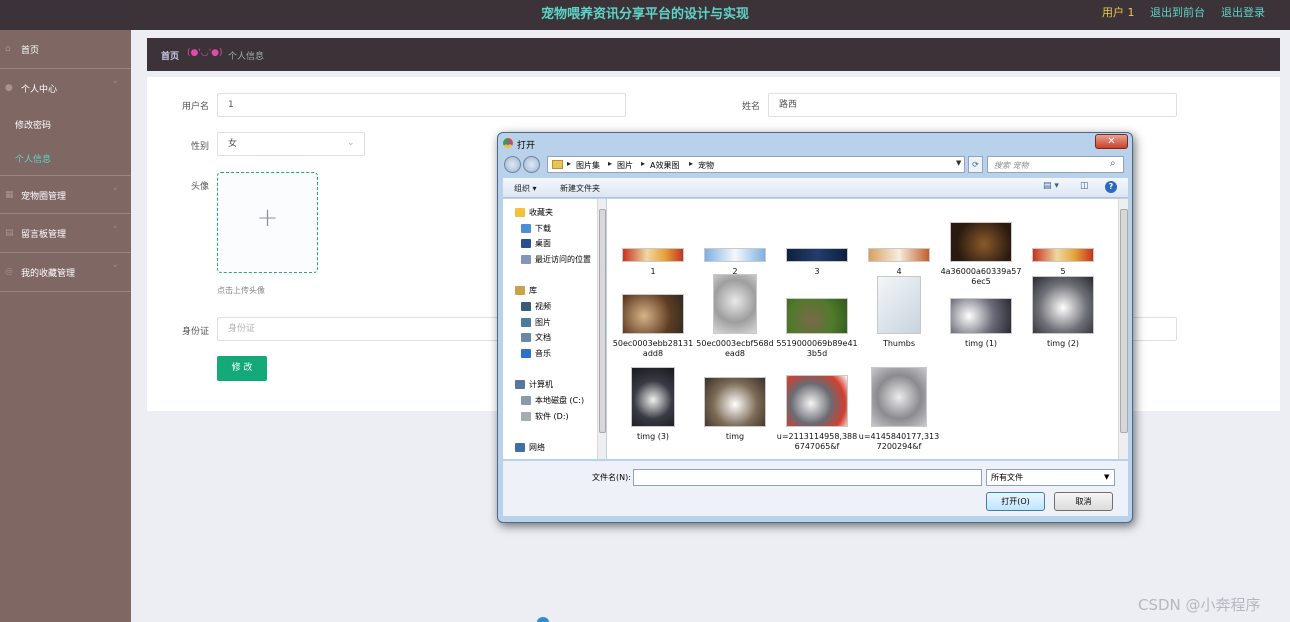 The image size is (1290, 622). I want to click on nav-music: 音乐, so click(536, 353).